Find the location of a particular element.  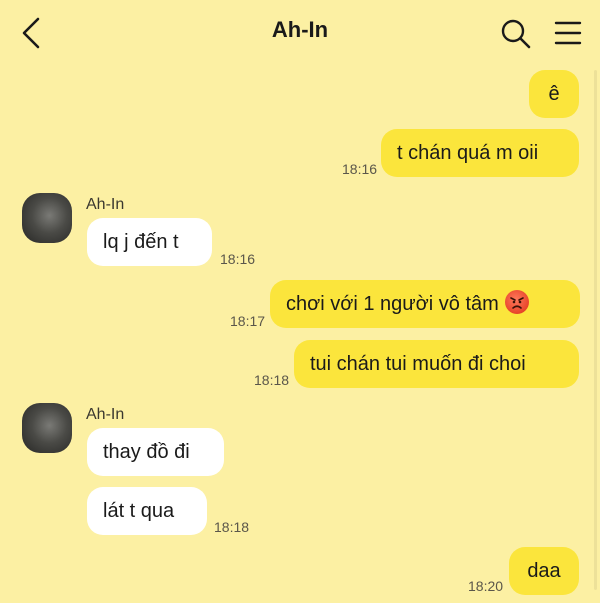

message-bubble-incoming: lát t qua is located at coordinates (147, 511).